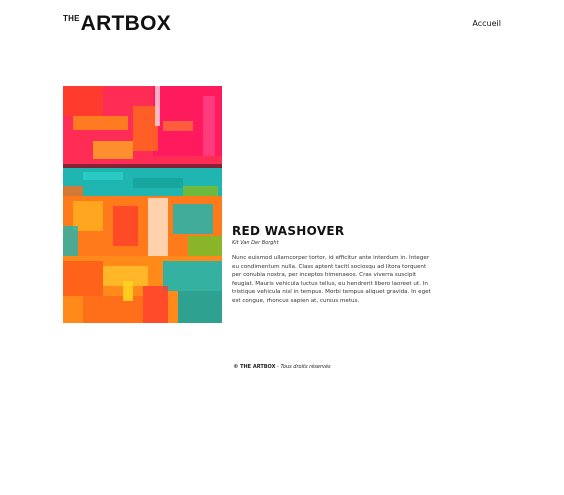 The image size is (564, 495). Describe the element at coordinates (71, 18) in the screenshot. I see `logo-the-text: THE` at that location.